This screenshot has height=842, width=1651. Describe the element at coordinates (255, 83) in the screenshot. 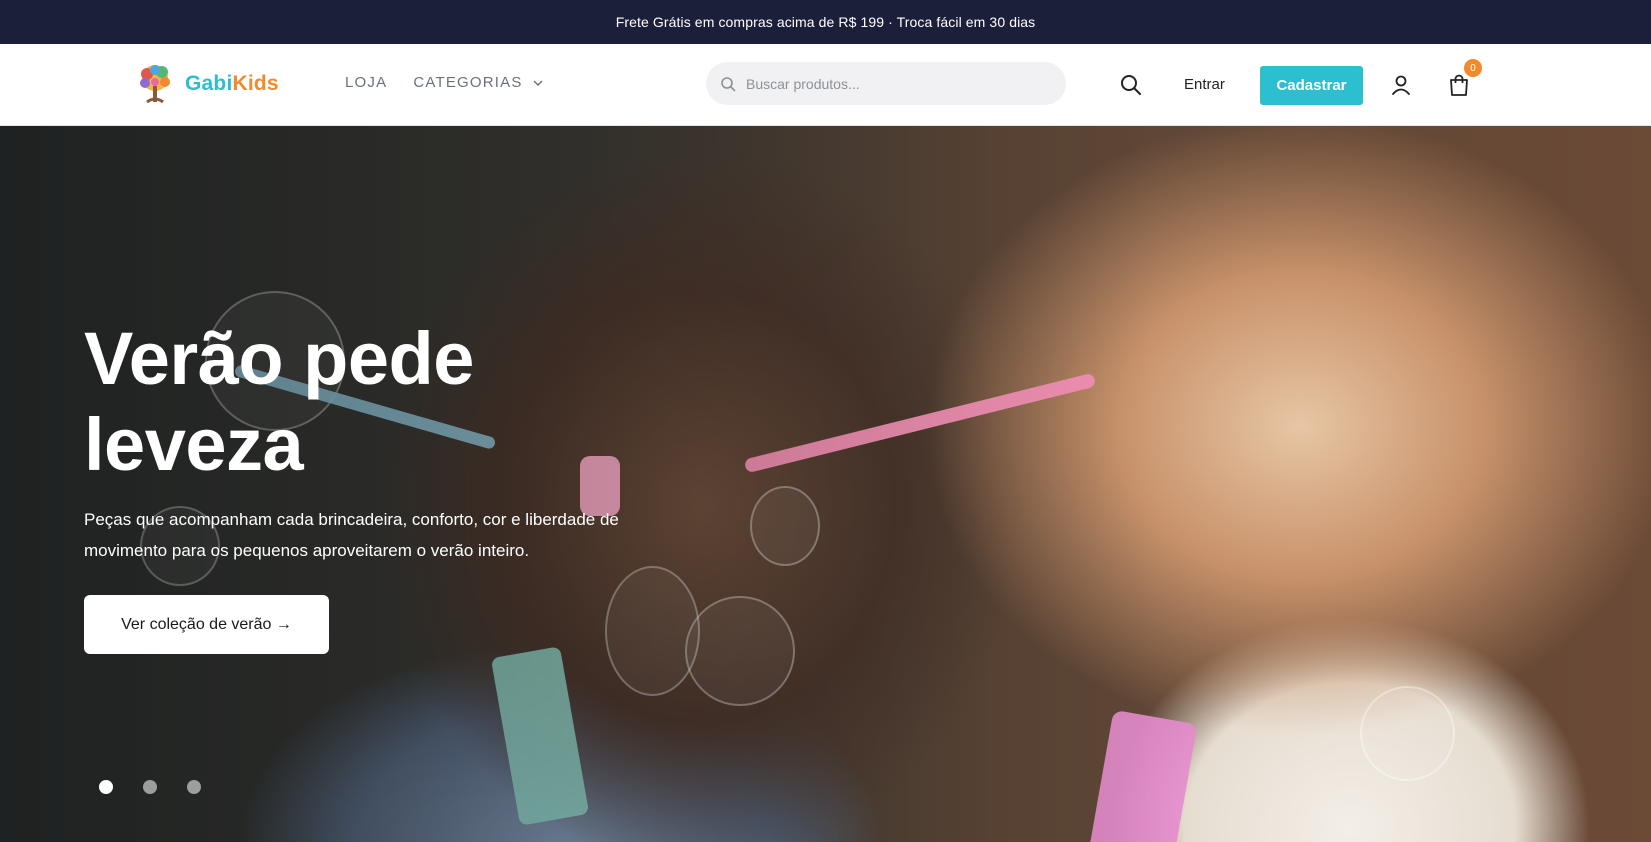

I see `brand-name-part2: Kids` at that location.